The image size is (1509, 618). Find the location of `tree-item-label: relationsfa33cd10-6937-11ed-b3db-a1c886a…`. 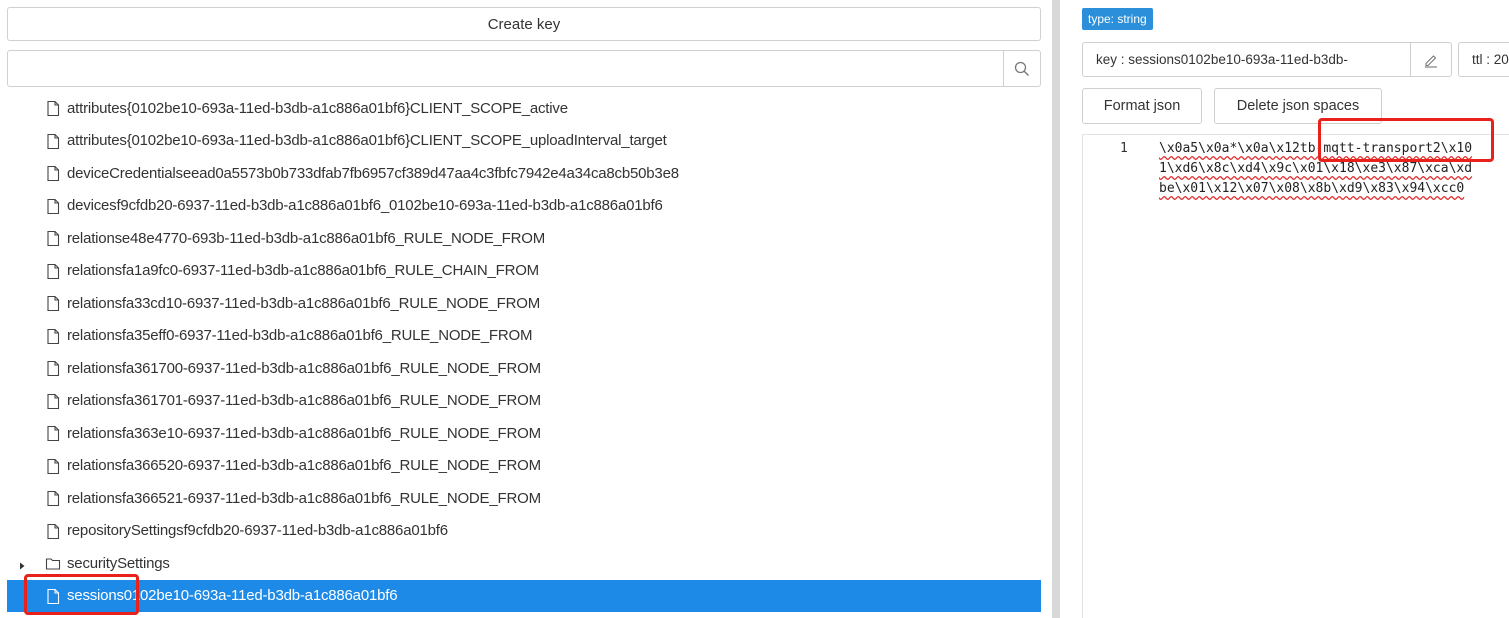

tree-item-label: relationsfa33cd10-6937-11ed-b3db-a1c886a… is located at coordinates (304, 303).